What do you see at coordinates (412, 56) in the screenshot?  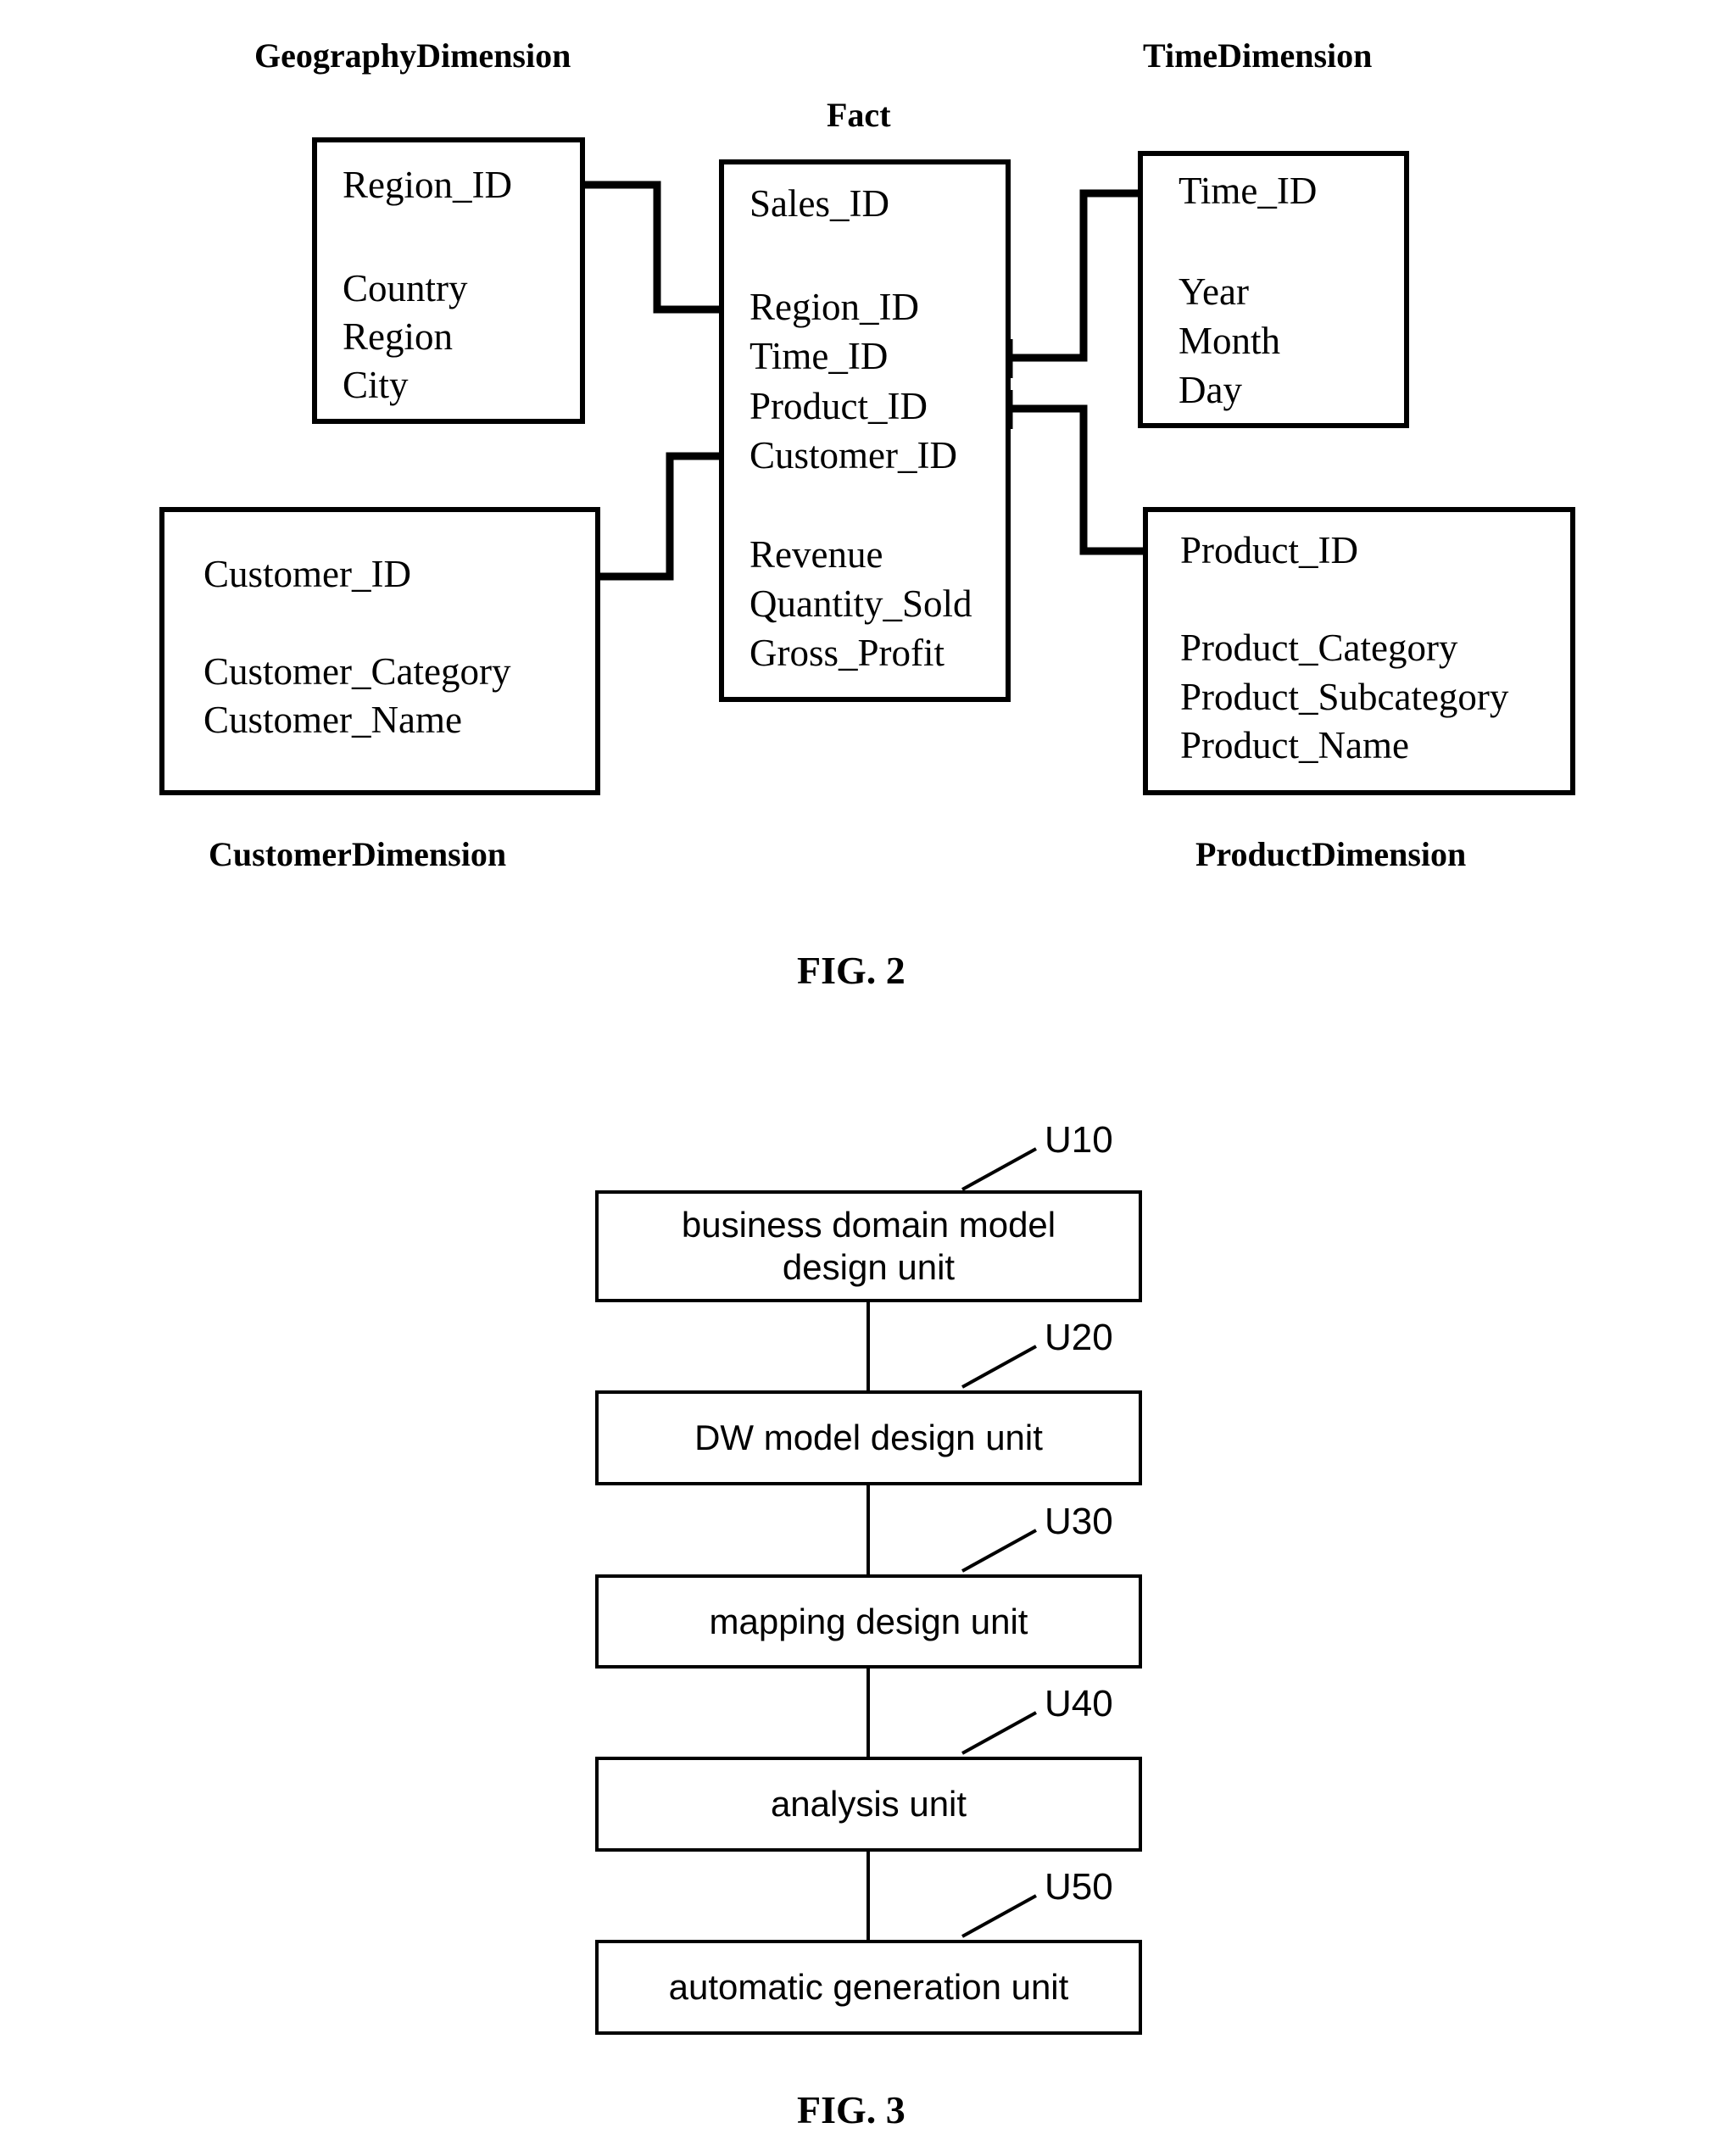 I see `geography-dimension-title: GeographyDimension` at bounding box center [412, 56].